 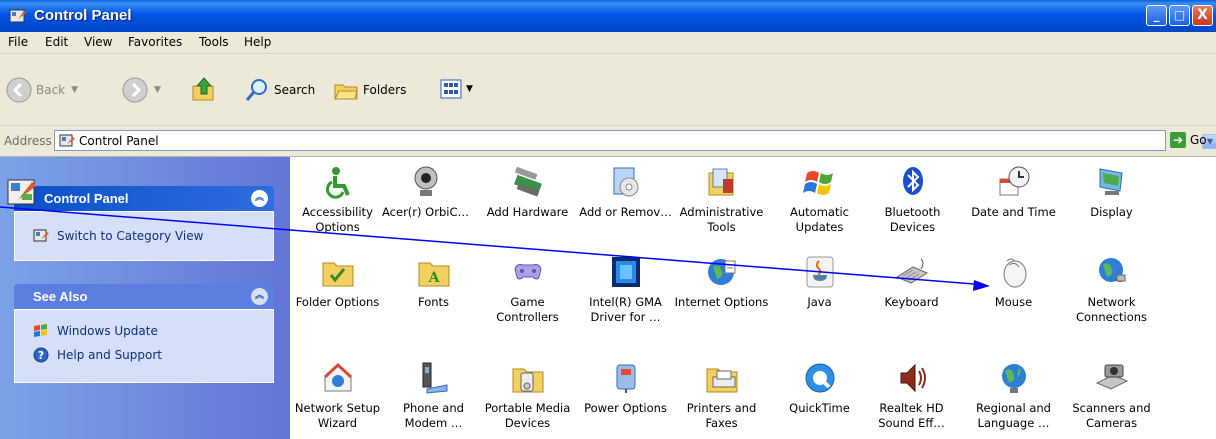 What do you see at coordinates (819, 200) in the screenshot?
I see `item-automatic-updates: Automatic Updates` at bounding box center [819, 200].